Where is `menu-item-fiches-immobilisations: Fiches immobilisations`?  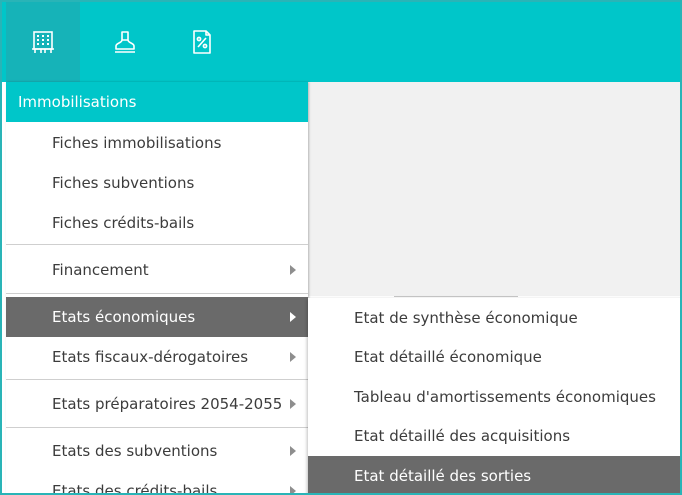
menu-item-fiches-immobilisations: Fiches immobilisations is located at coordinates (157, 143).